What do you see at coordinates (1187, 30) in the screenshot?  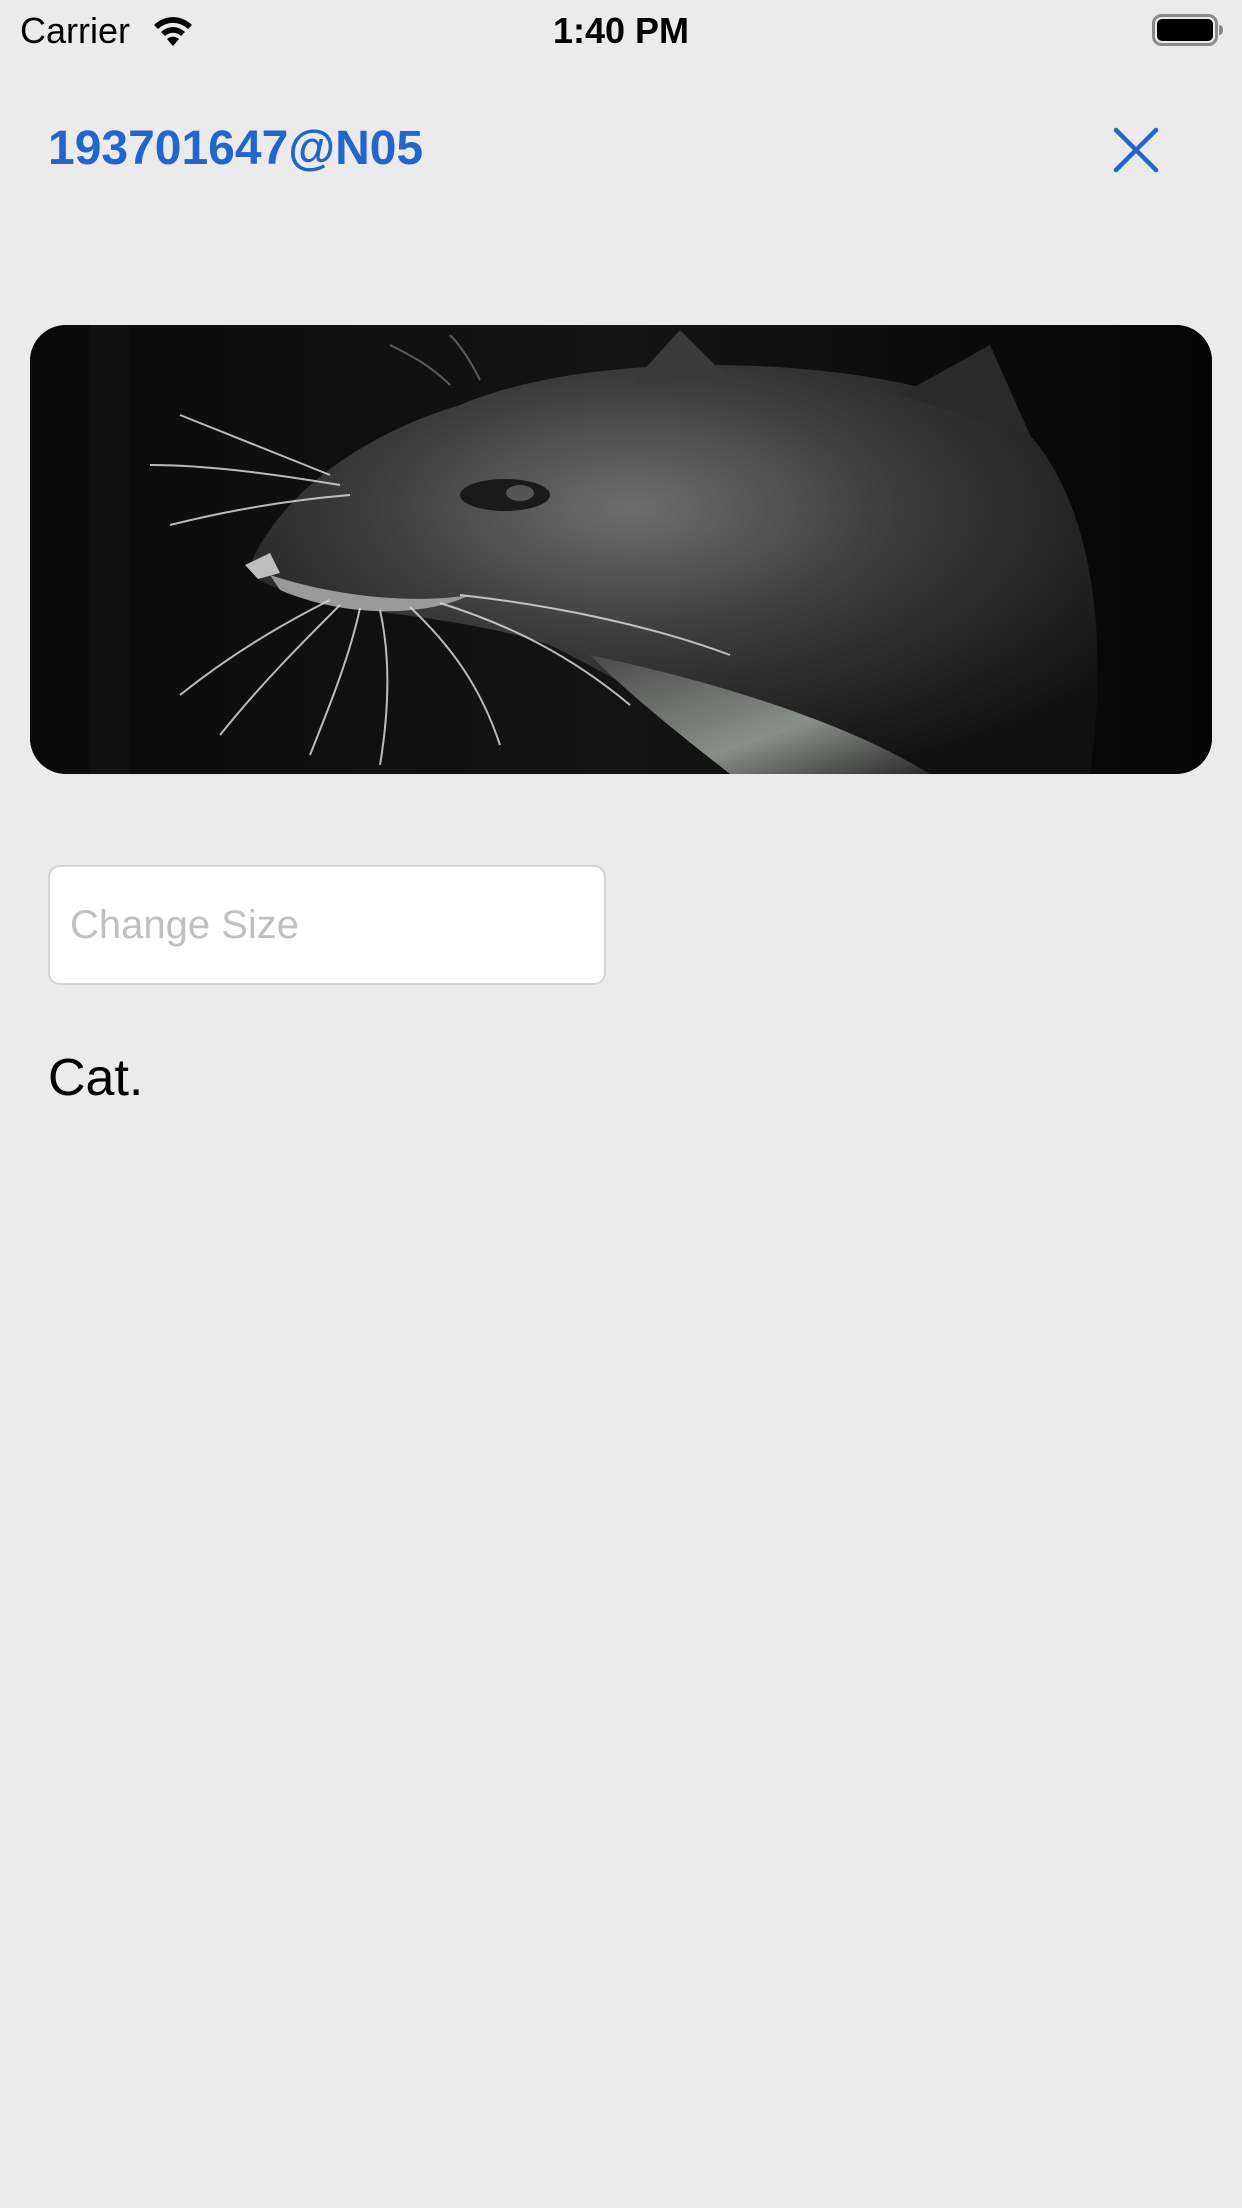 I see `battery-icon` at bounding box center [1187, 30].